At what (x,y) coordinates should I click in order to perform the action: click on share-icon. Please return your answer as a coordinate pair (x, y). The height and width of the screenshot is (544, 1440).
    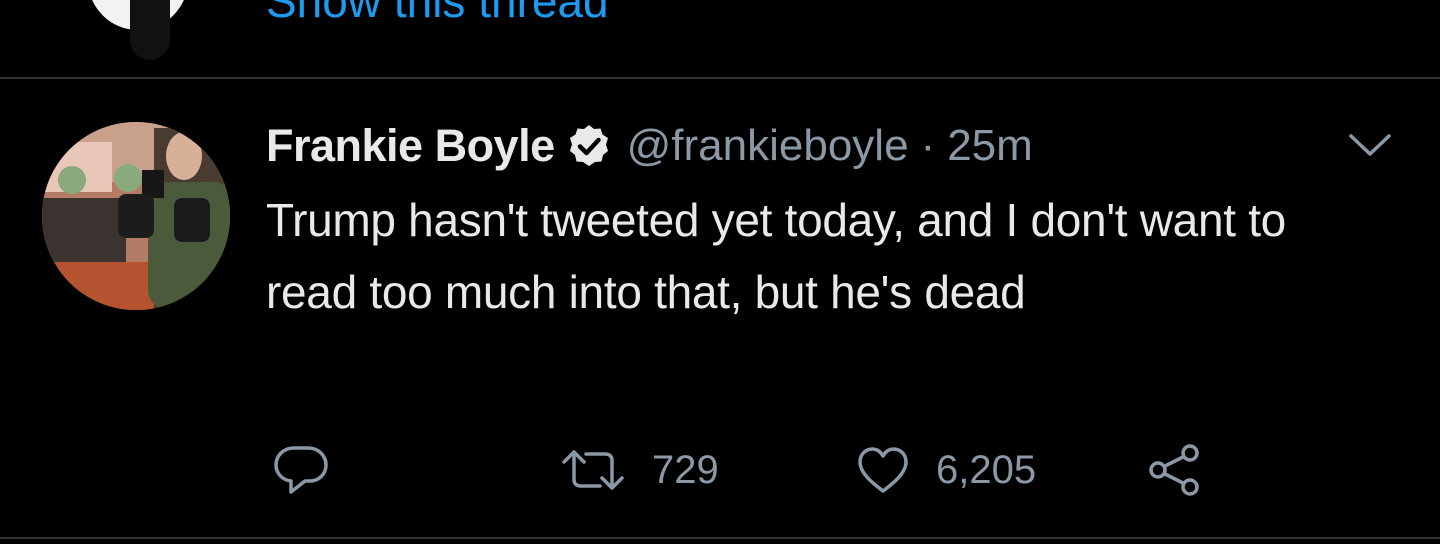
    Looking at the image, I should click on (1174, 470).